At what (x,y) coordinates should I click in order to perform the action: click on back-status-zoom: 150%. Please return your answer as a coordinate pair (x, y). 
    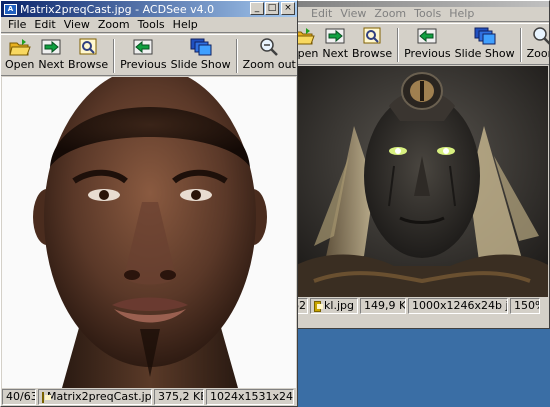
    Looking at the image, I should click on (525, 306).